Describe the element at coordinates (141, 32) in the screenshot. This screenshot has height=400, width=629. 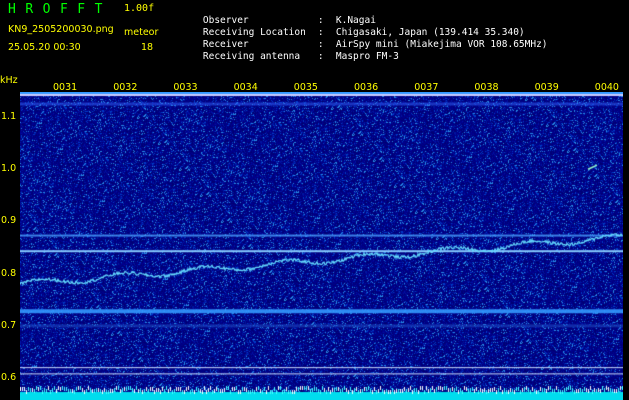
I see `mode-label: meteor` at that location.